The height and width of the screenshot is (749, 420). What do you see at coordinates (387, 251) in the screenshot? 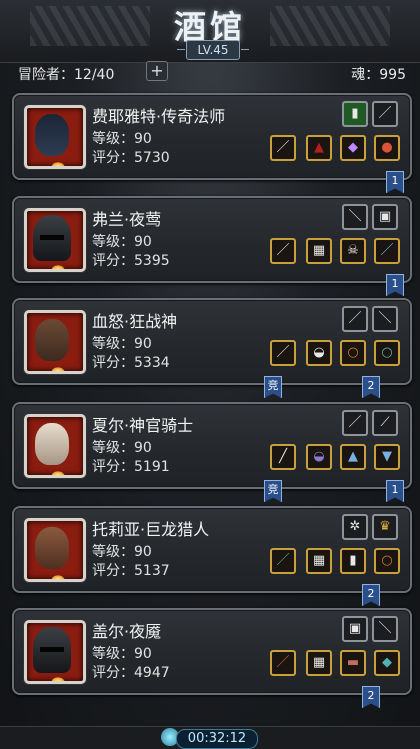
I see `dagger-icon: ／` at bounding box center [387, 251].